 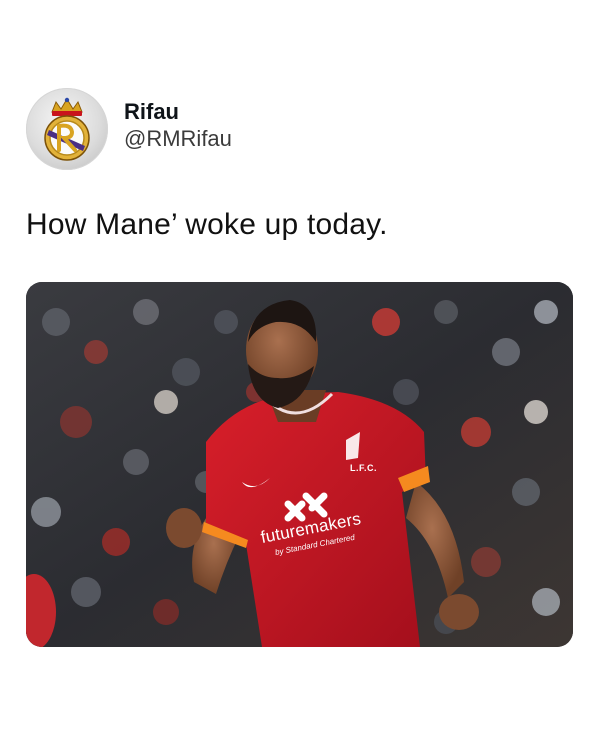 I want to click on author-names: Rifau @RMRifau, so click(x=178, y=126).